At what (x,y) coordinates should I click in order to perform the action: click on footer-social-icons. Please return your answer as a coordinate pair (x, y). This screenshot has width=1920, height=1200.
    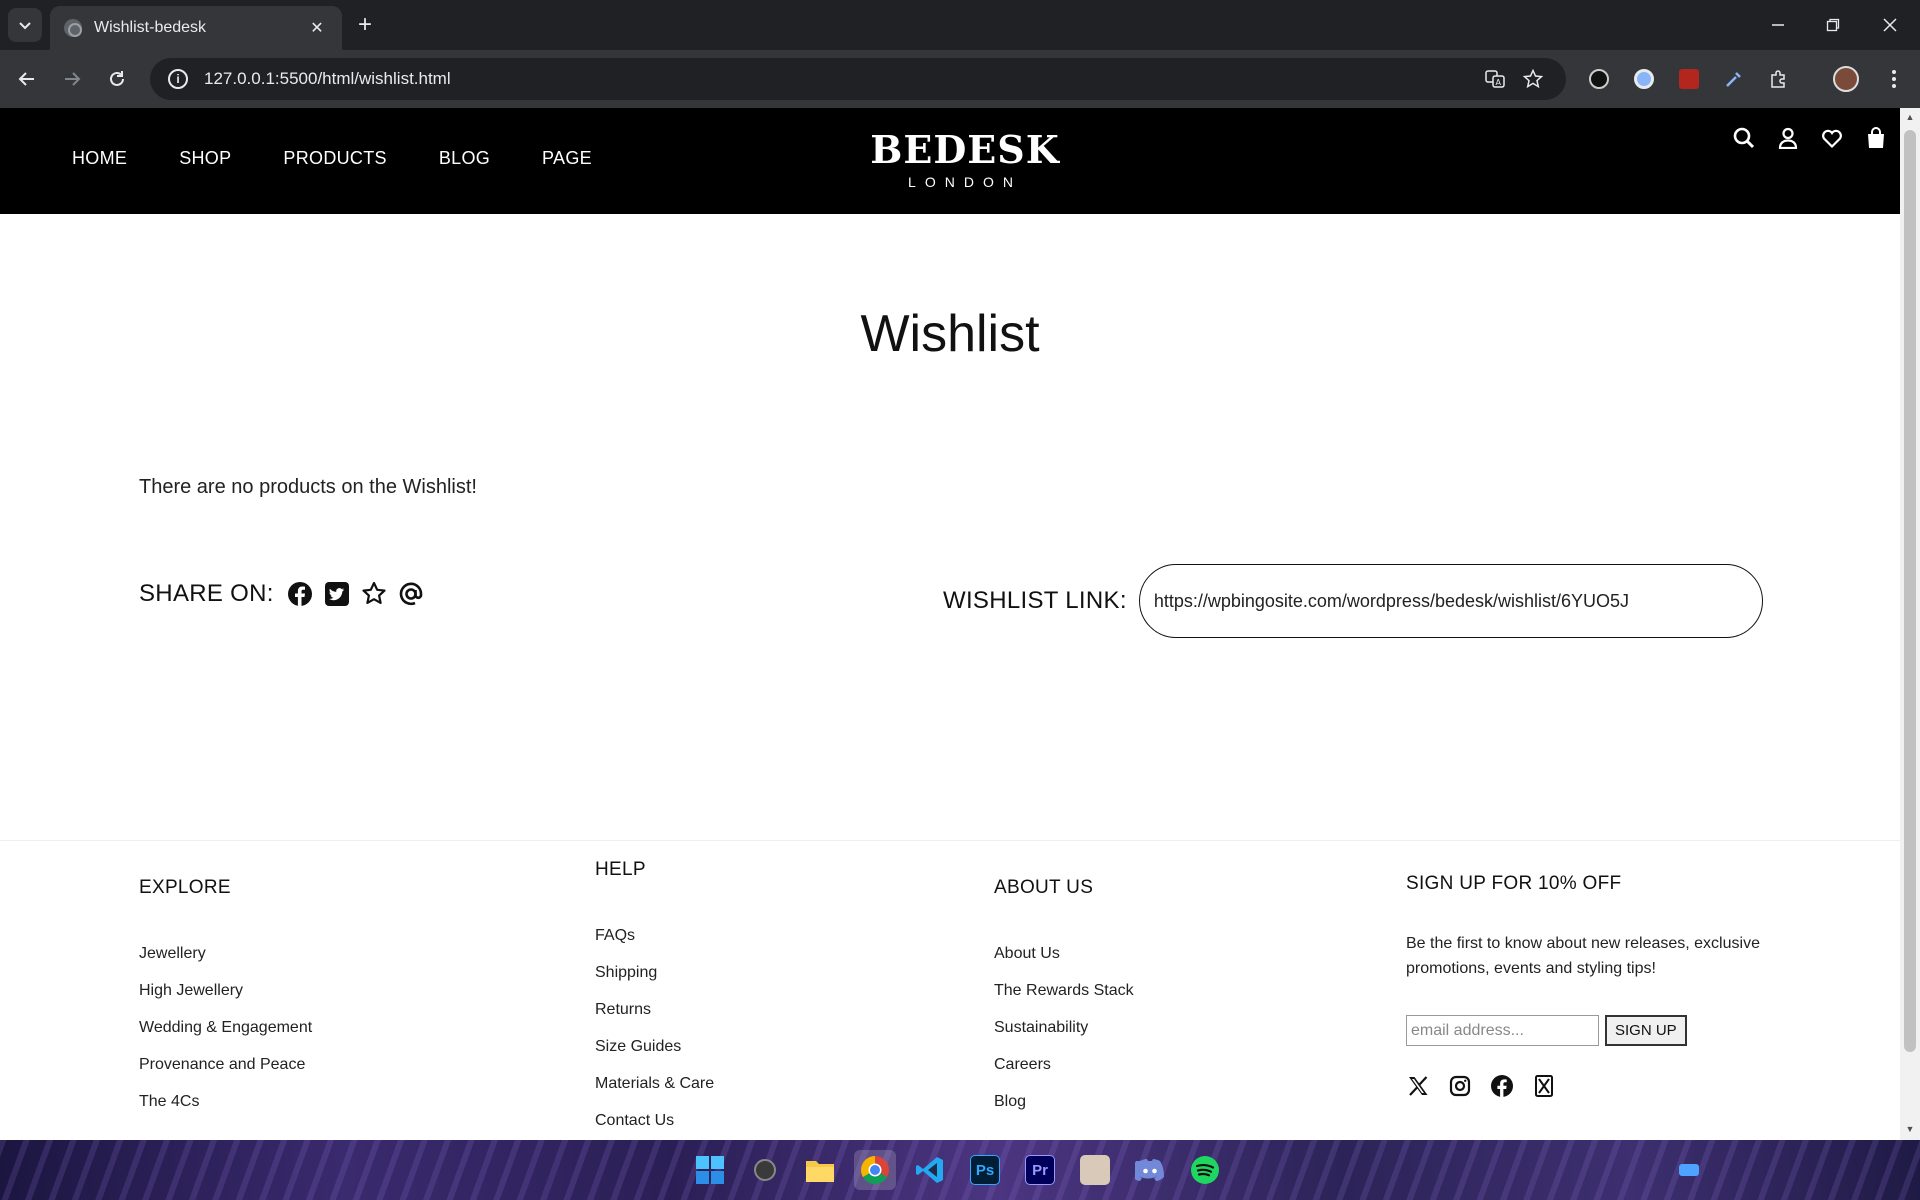
    Looking at the image, I should click on (1586, 1086).